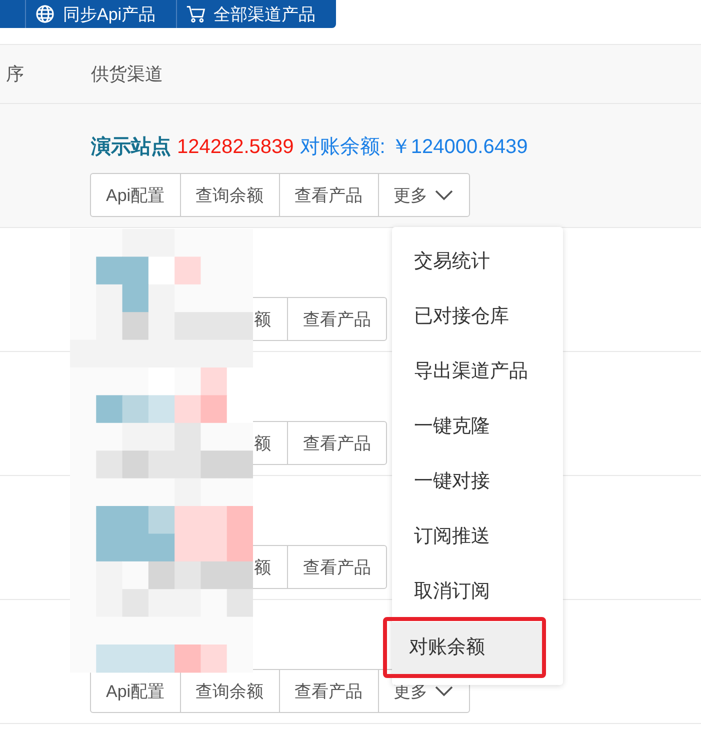 Image resolution: width=701 pixels, height=739 pixels. I want to click on toolbar-button, so click(12, 14).